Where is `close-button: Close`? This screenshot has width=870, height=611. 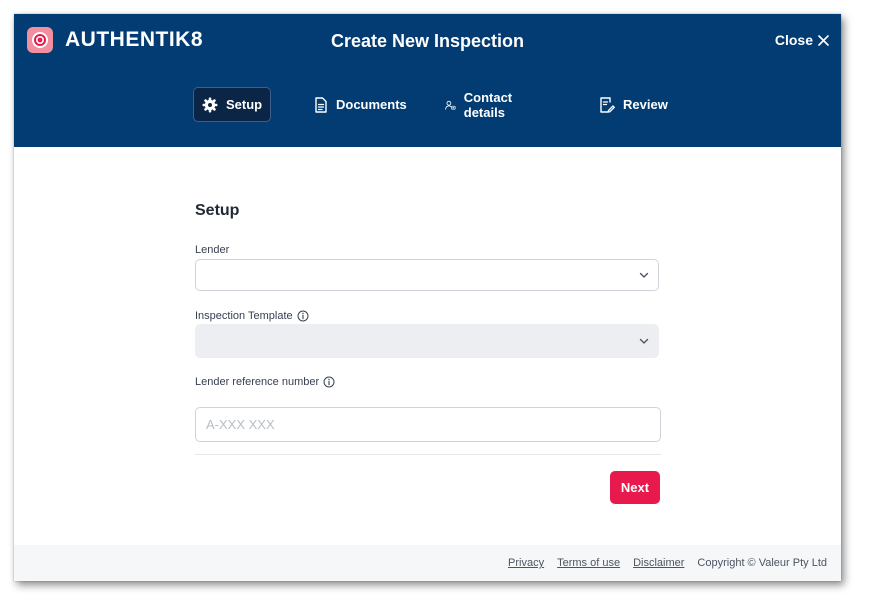 close-button: Close is located at coordinates (802, 40).